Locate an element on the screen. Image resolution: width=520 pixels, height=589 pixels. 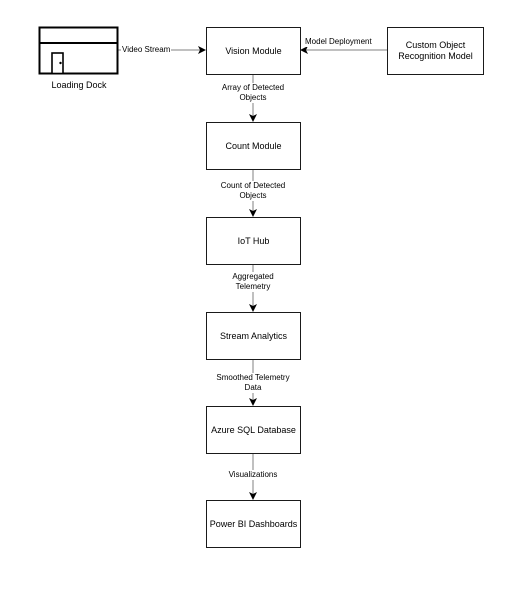
loading-dock-label: Loading Dock is located at coordinates (79, 85).